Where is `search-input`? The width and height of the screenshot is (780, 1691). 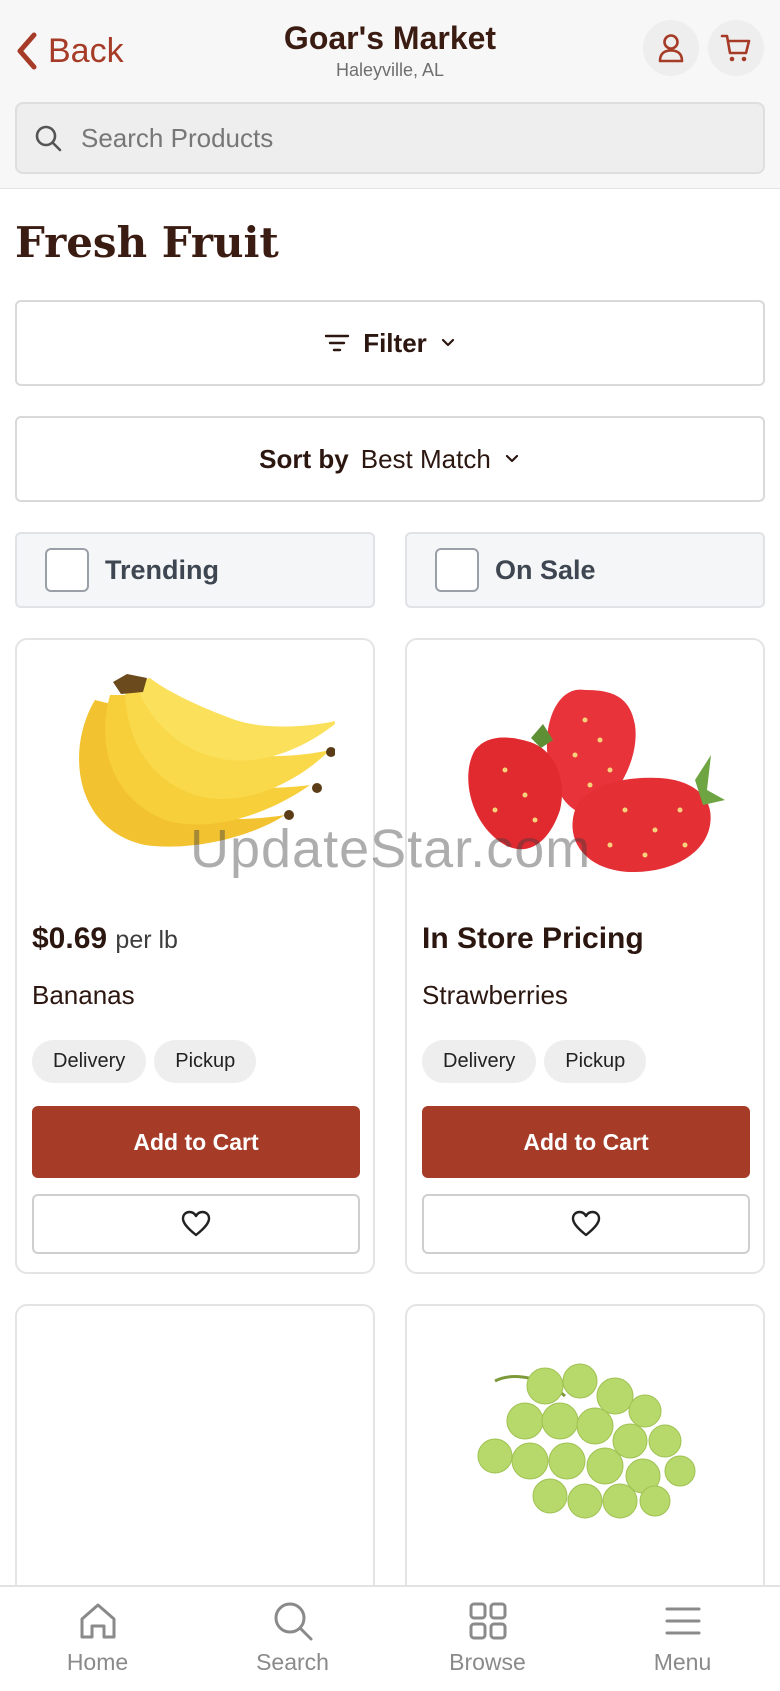 search-input is located at coordinates (401, 138).